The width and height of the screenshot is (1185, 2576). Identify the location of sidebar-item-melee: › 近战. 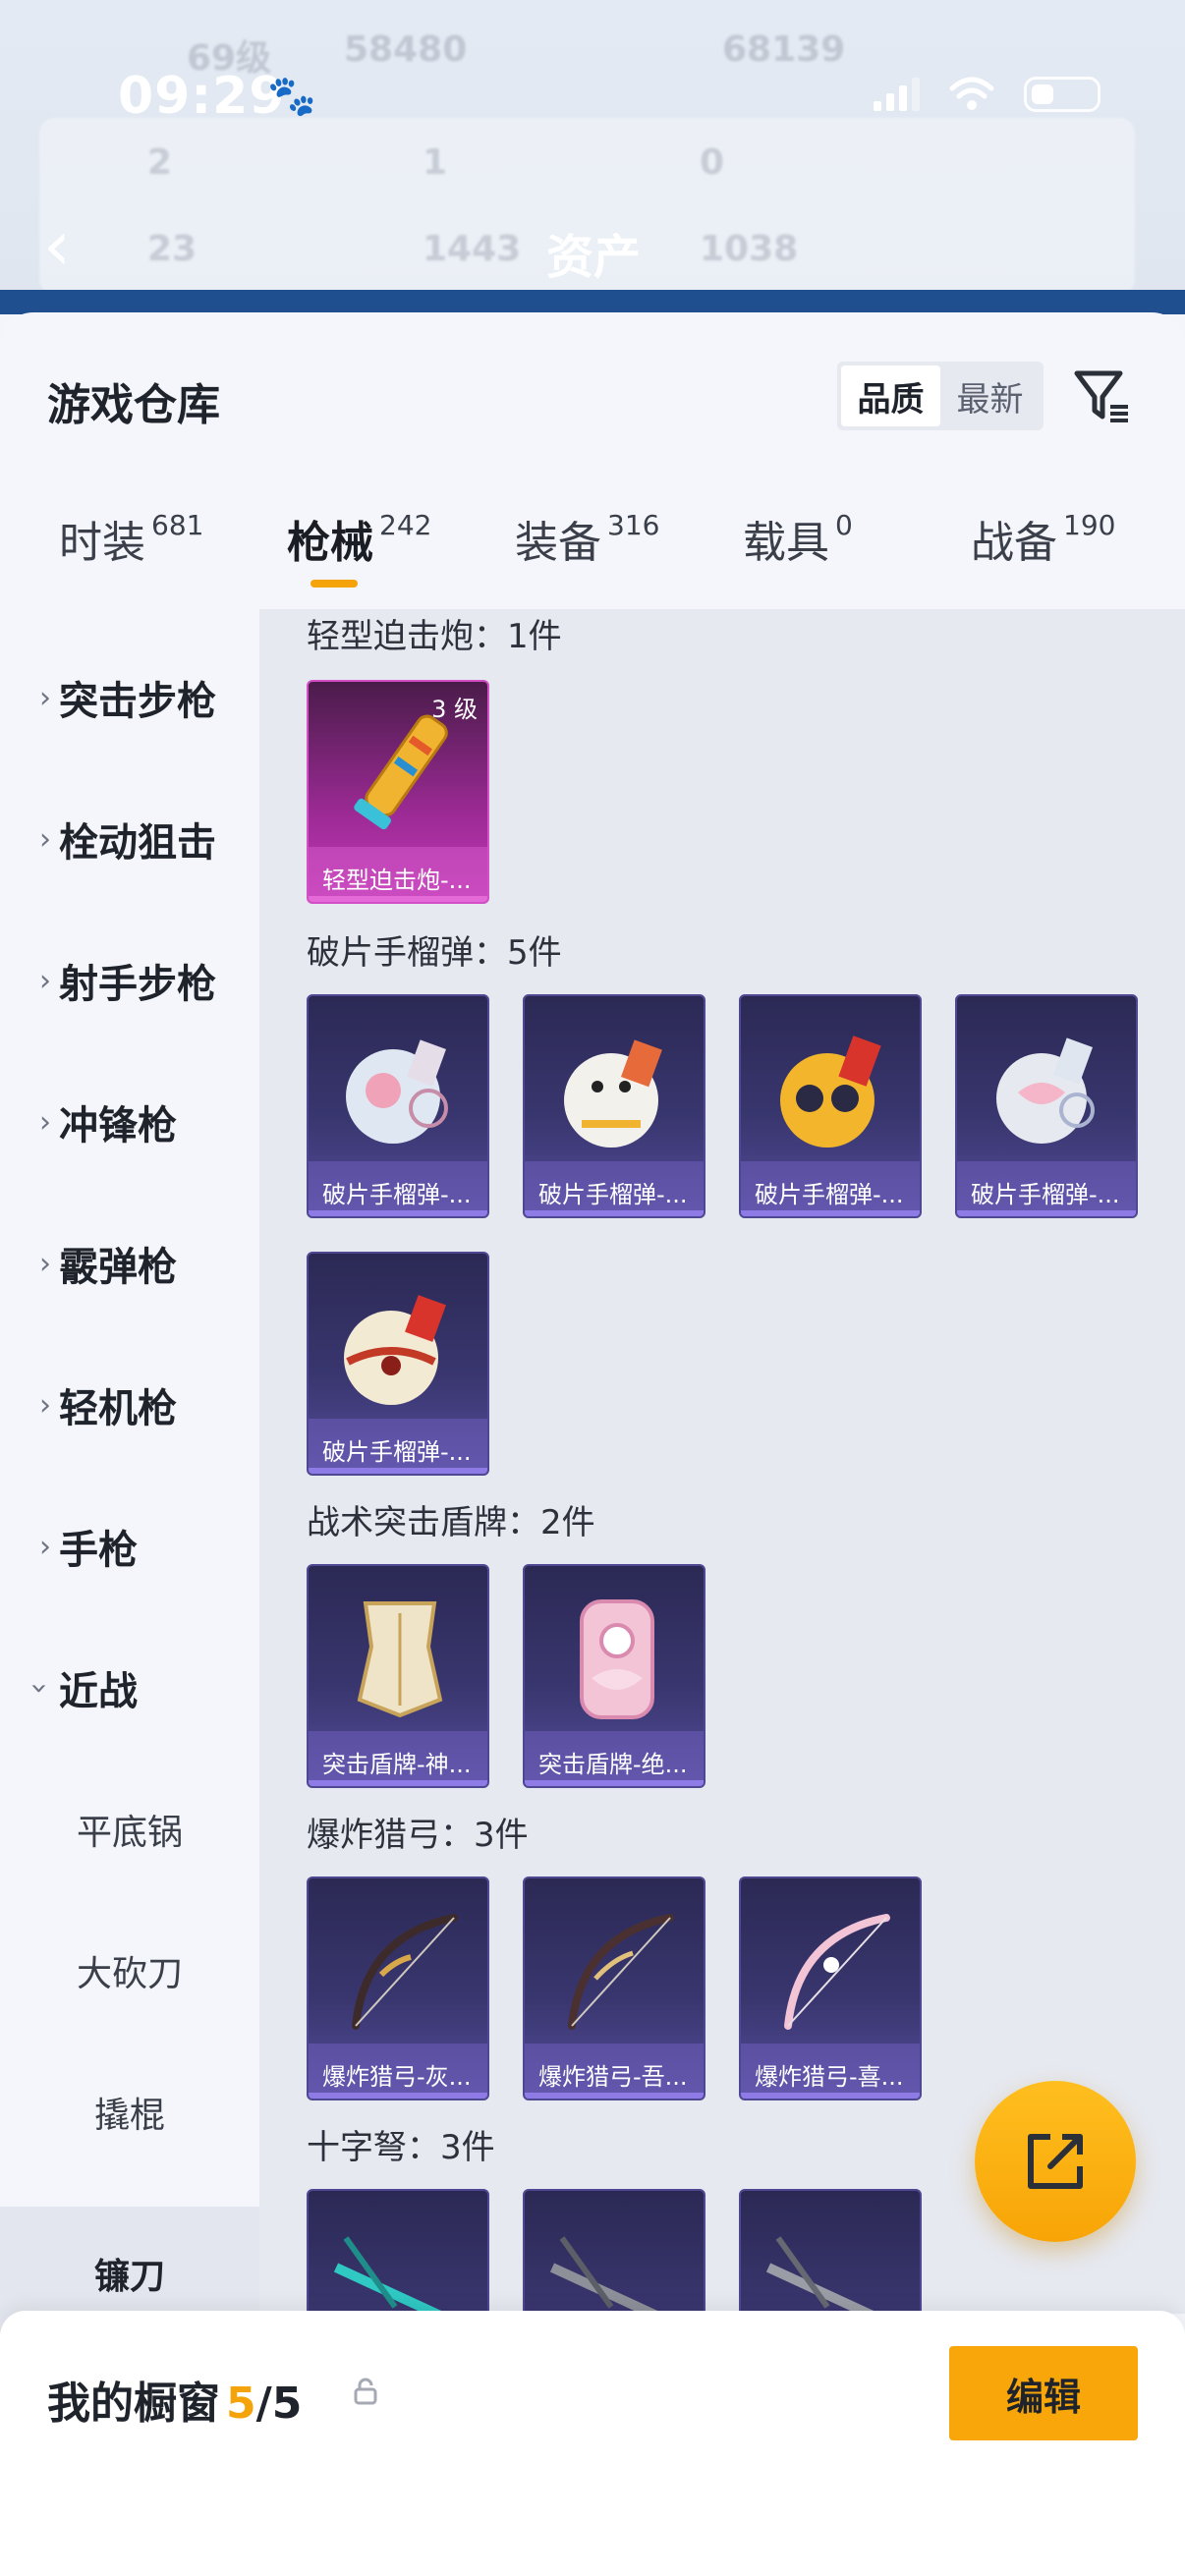
(130, 1688).